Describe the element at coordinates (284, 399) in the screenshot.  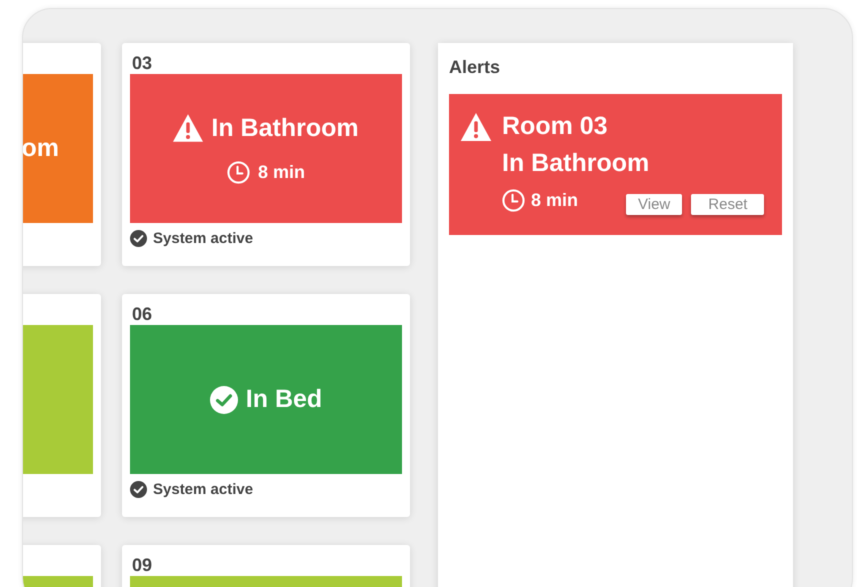
I see `status-label: In Bed` at that location.